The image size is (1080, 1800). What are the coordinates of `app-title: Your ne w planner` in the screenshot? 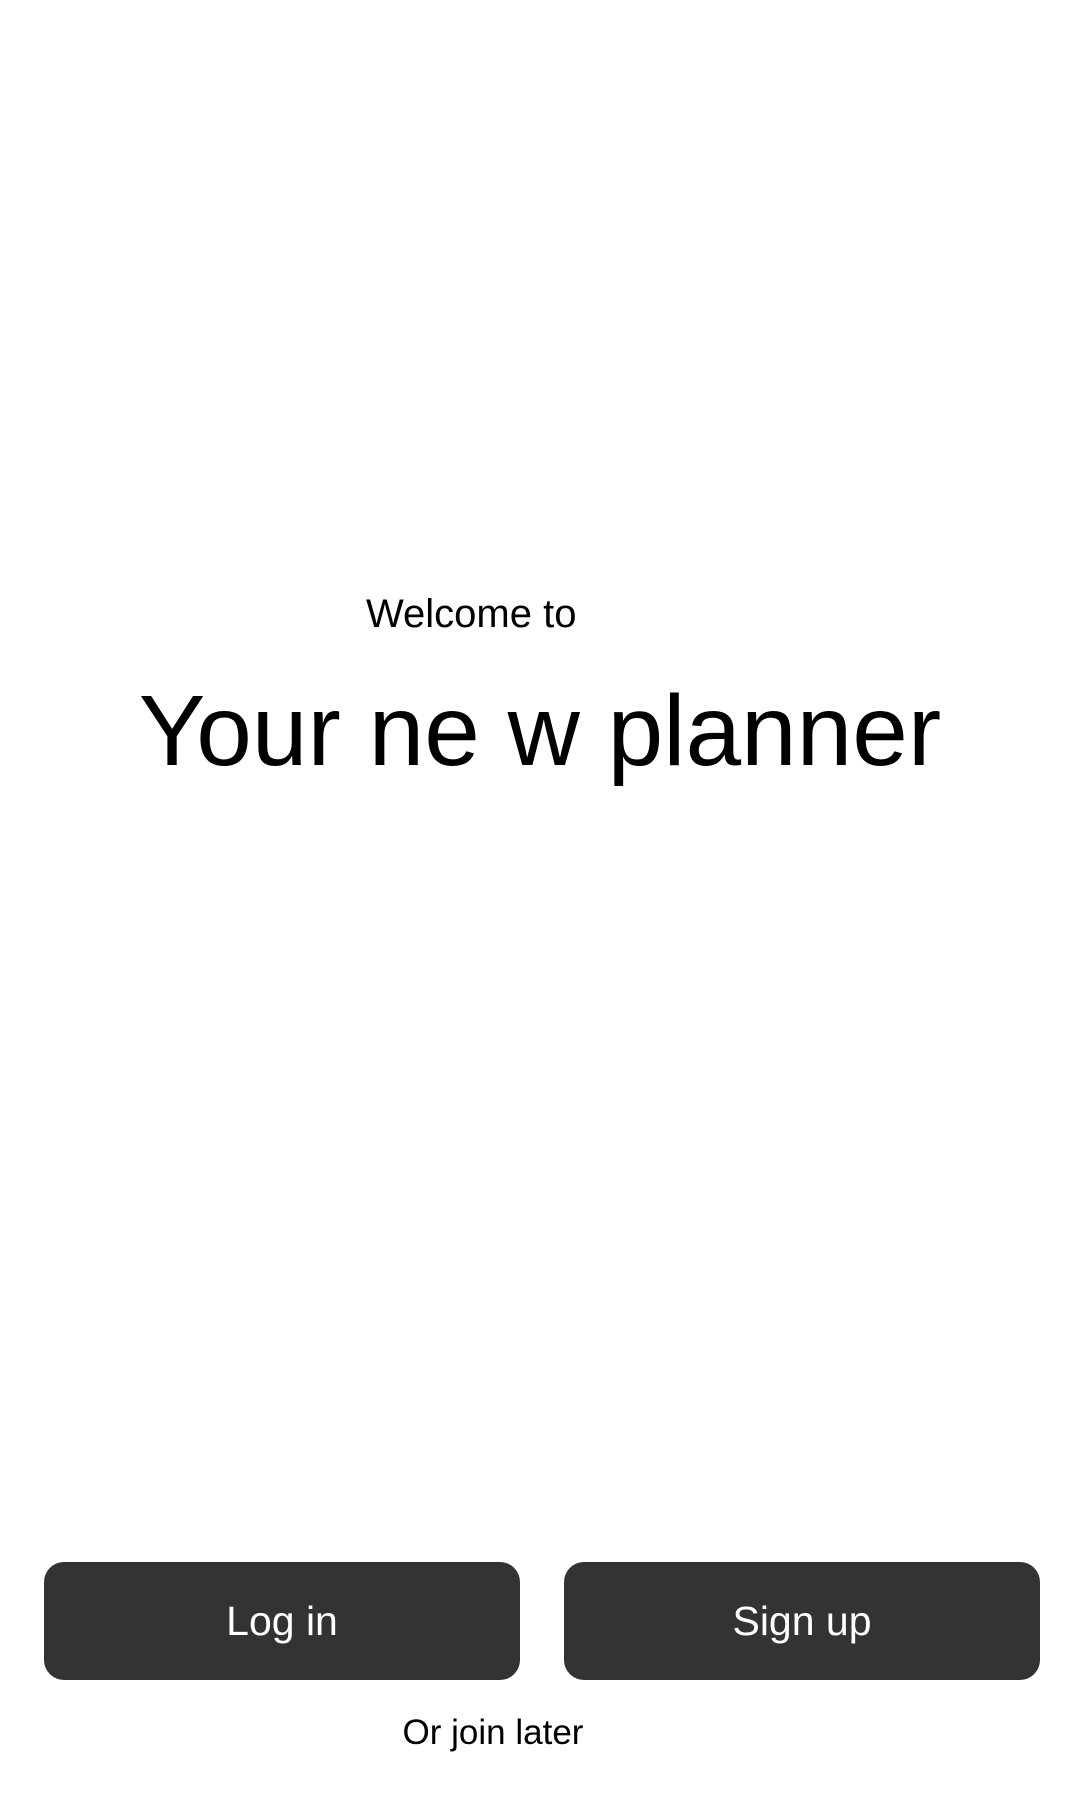 It's located at (540, 731).